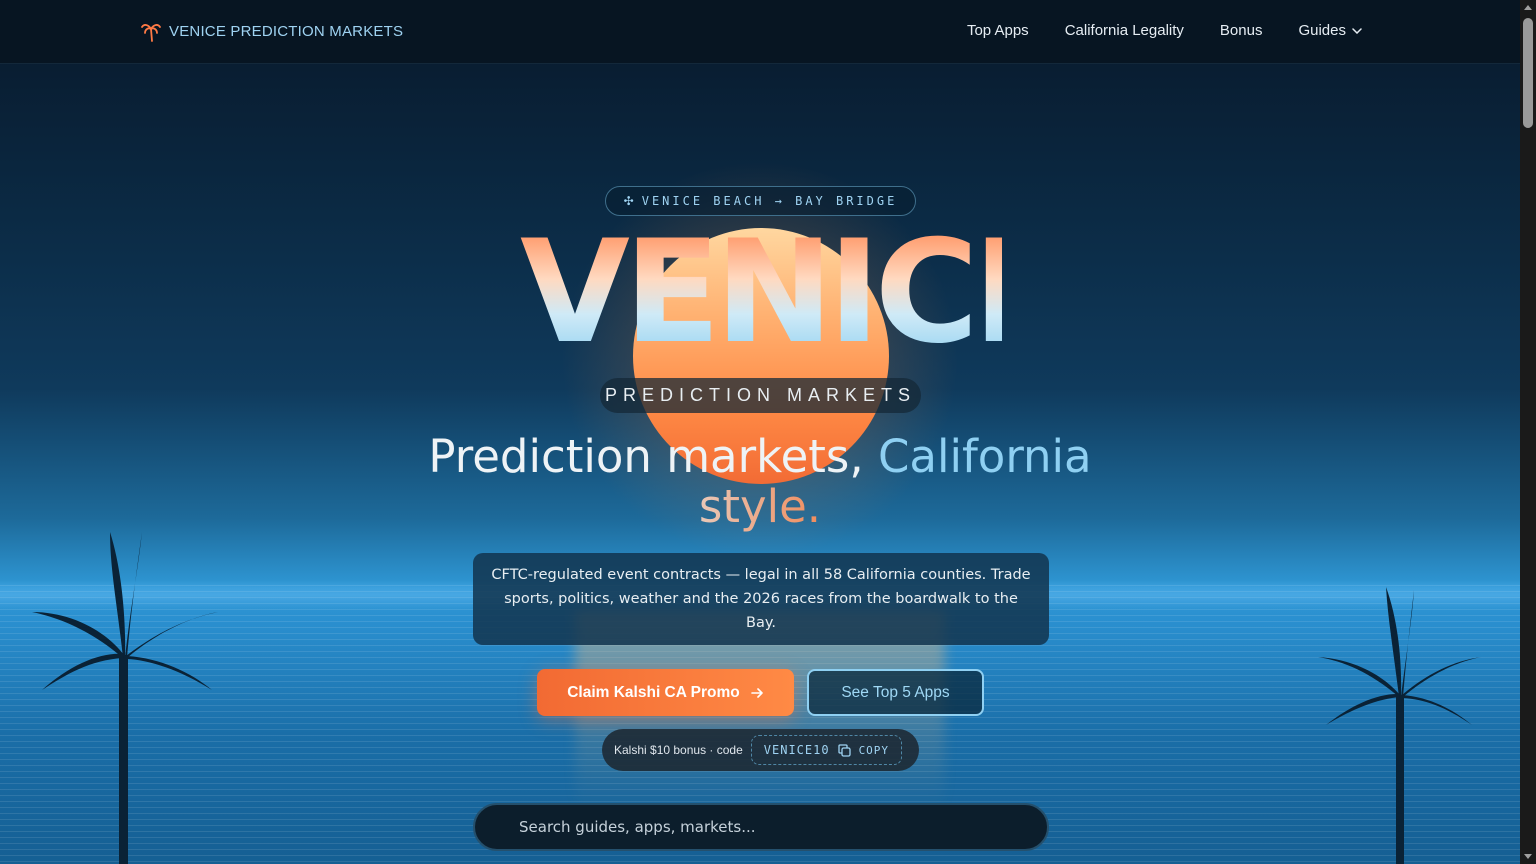 Image resolution: width=1536 pixels, height=864 pixels. What do you see at coordinates (1399, 725) in the screenshot?
I see `palm-tree-right` at bounding box center [1399, 725].